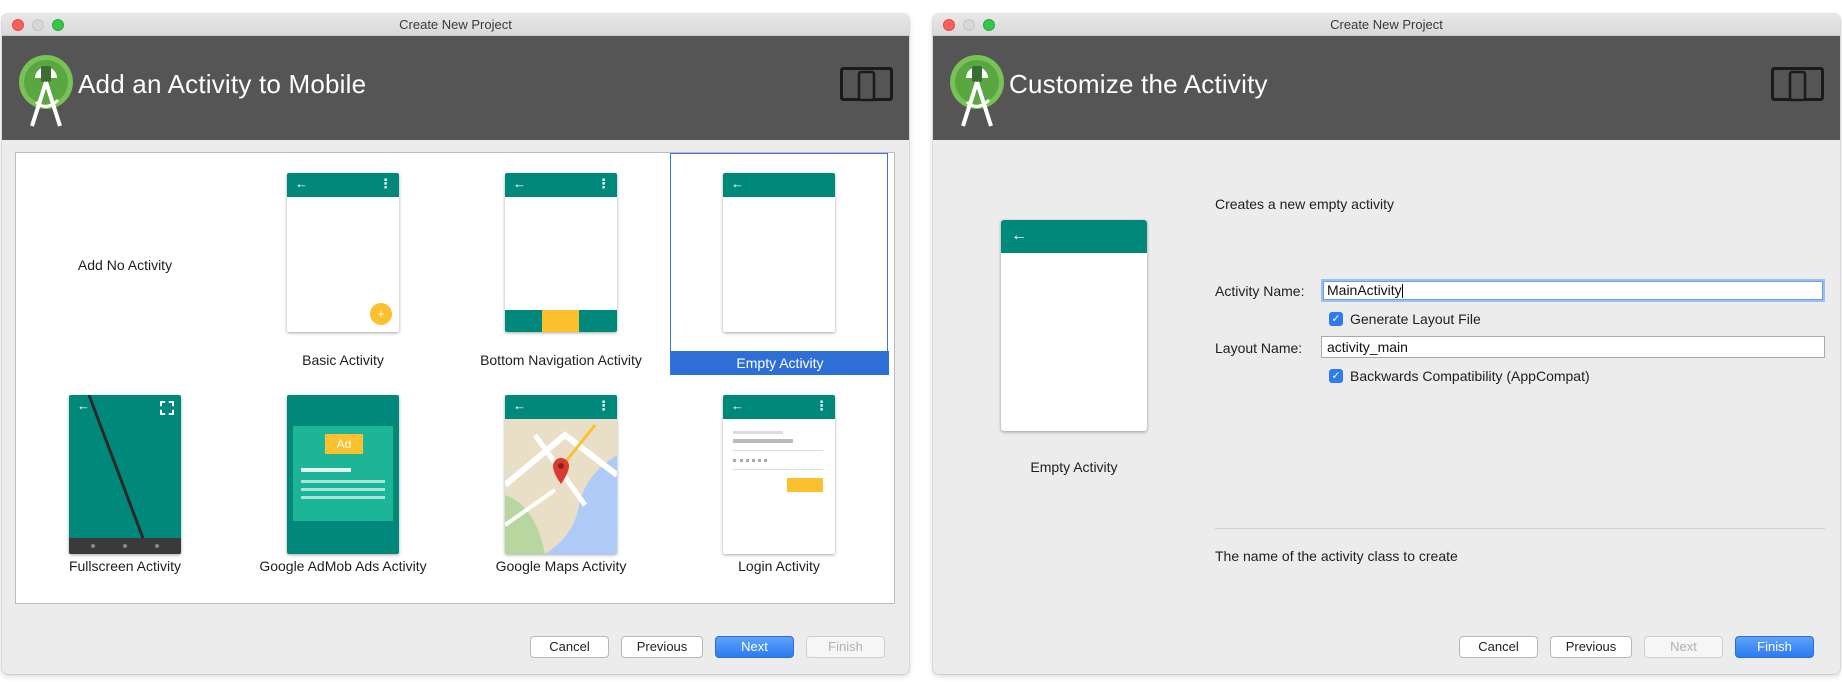 The height and width of the screenshot is (682, 1842). I want to click on activity-option-label: Google Maps Activity, so click(561, 566).